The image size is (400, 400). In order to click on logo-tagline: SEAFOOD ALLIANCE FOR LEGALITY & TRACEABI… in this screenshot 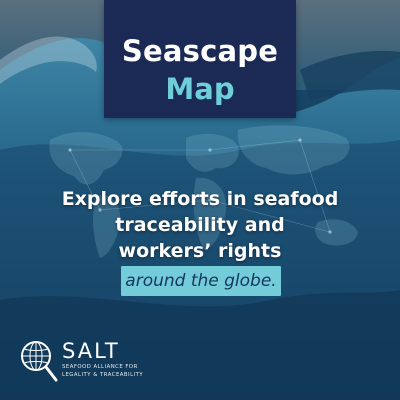, I will do `click(127, 371)`.